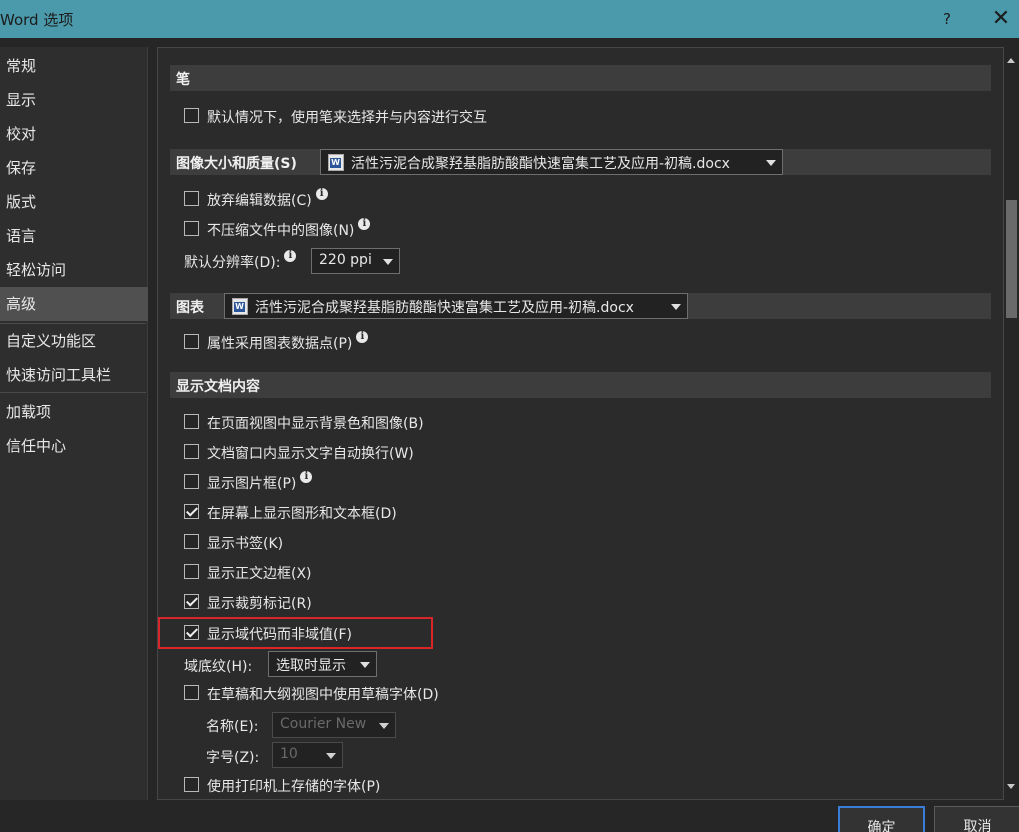 The height and width of the screenshot is (832, 1019). I want to click on cancel-button: 取消, so click(976, 819).